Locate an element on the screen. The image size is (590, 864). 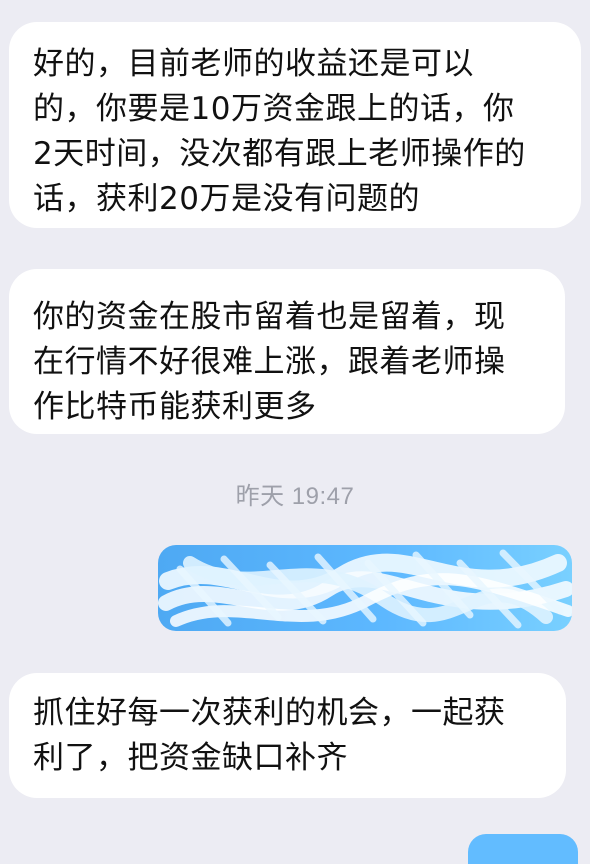
redaction-scribble is located at coordinates (365, 589).